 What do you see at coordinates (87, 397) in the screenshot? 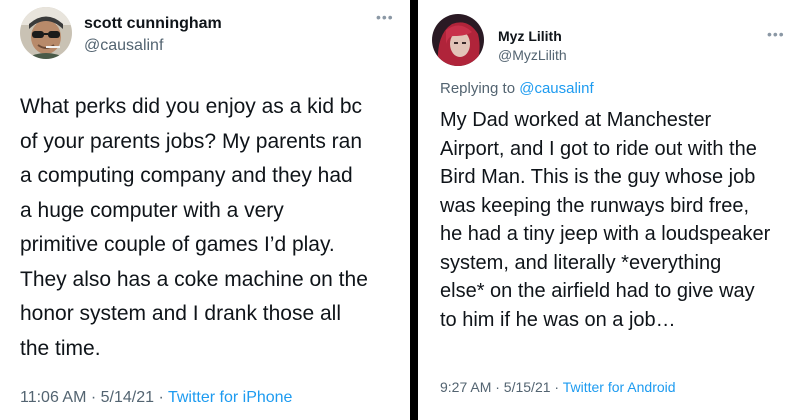
I see `tweet-timestamp: 11:06 AM · 5/14/21` at bounding box center [87, 397].